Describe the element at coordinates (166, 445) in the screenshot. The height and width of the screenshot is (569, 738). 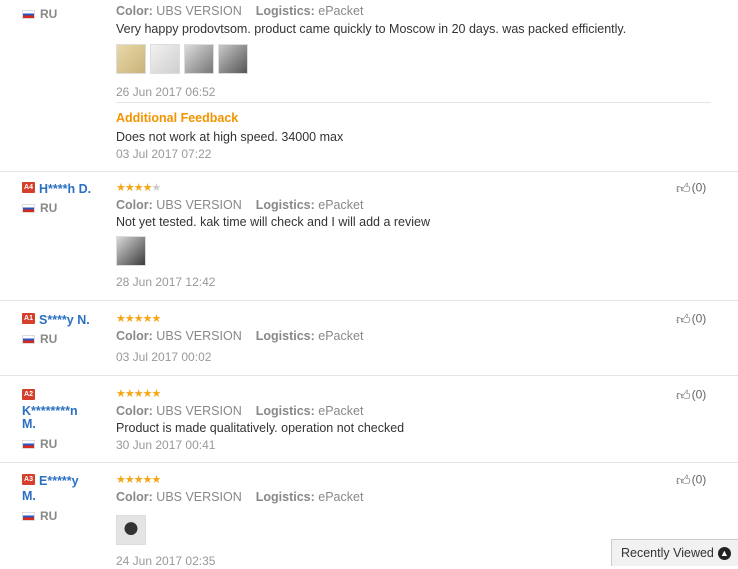
I see `review-date: 30 Jun 2017 00:41` at that location.